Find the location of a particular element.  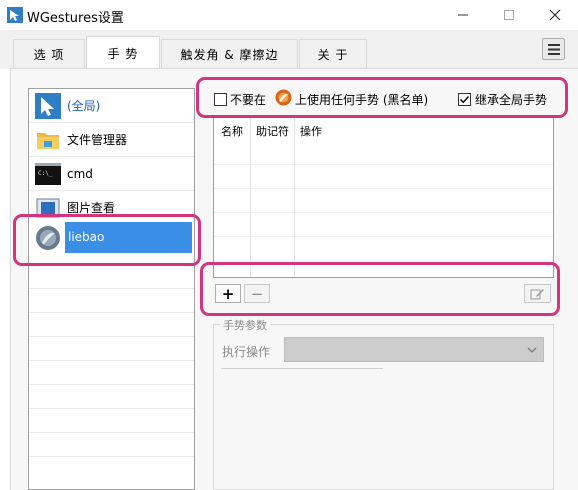

app-item-label: 文件管理器 is located at coordinates (97, 140).